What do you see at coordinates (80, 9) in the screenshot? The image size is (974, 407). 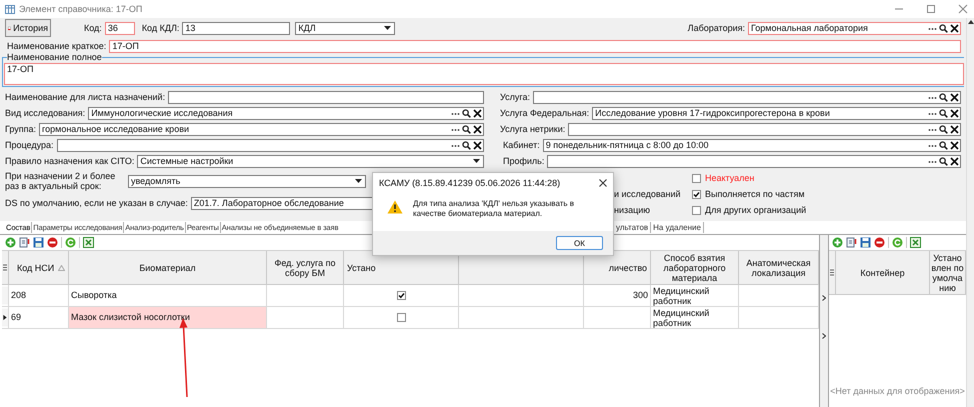 I see `window-title: Элемент справочника: 17-ОП` at bounding box center [80, 9].